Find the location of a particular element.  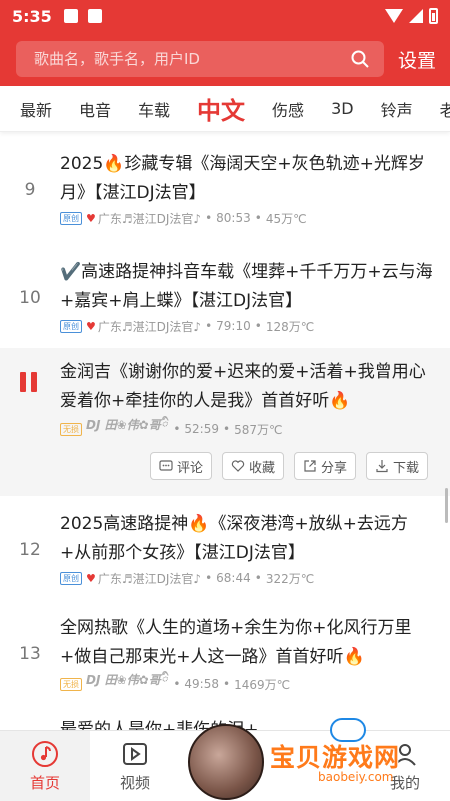

track-number: 13 is located at coordinates (30, 654).